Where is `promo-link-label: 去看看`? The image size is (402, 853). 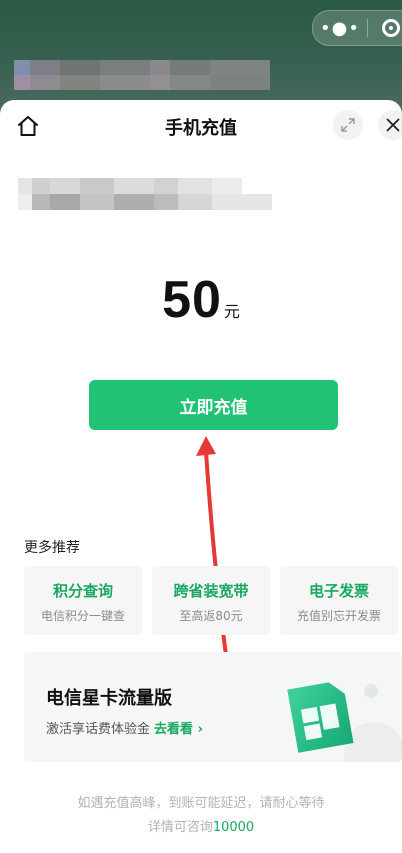 promo-link-label: 去看看 is located at coordinates (174, 729).